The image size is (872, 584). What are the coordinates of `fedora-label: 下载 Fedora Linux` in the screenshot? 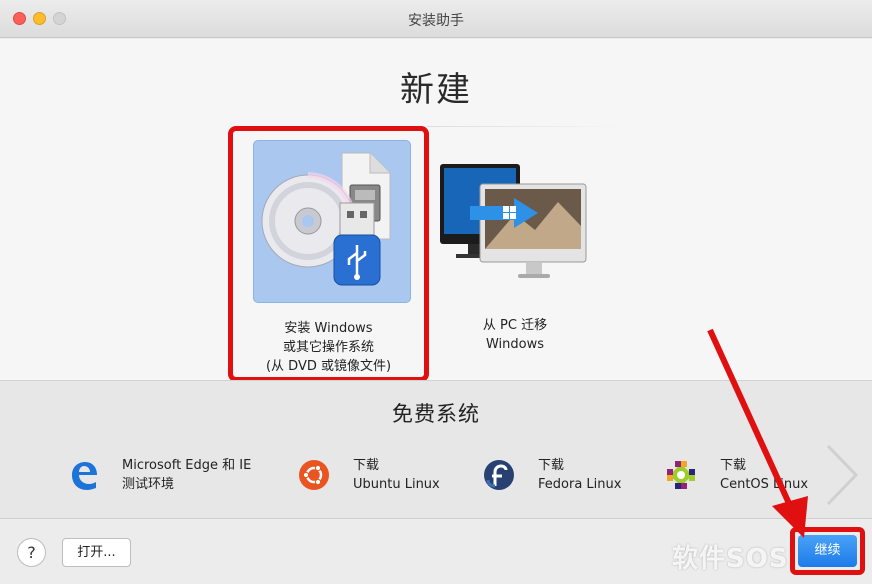 It's located at (579, 475).